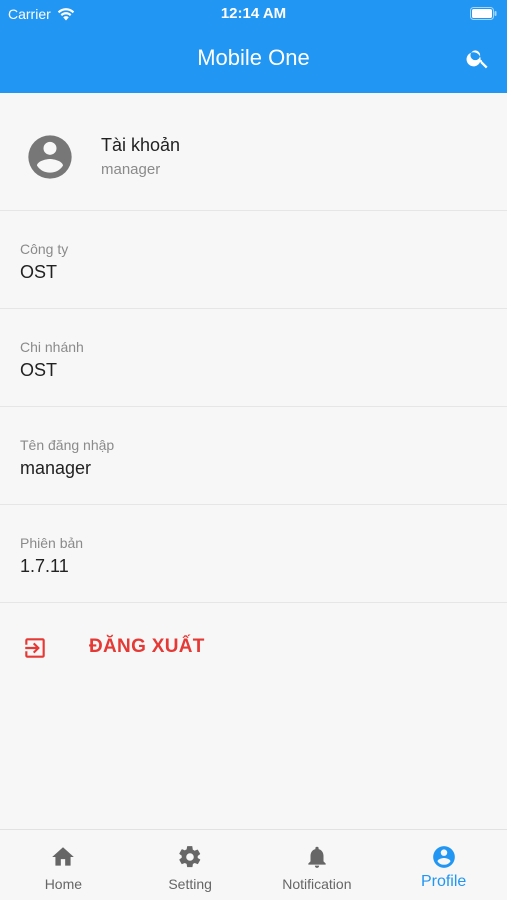 Image resolution: width=507 pixels, height=900 pixels. I want to click on tab-label: Home, so click(63, 884).